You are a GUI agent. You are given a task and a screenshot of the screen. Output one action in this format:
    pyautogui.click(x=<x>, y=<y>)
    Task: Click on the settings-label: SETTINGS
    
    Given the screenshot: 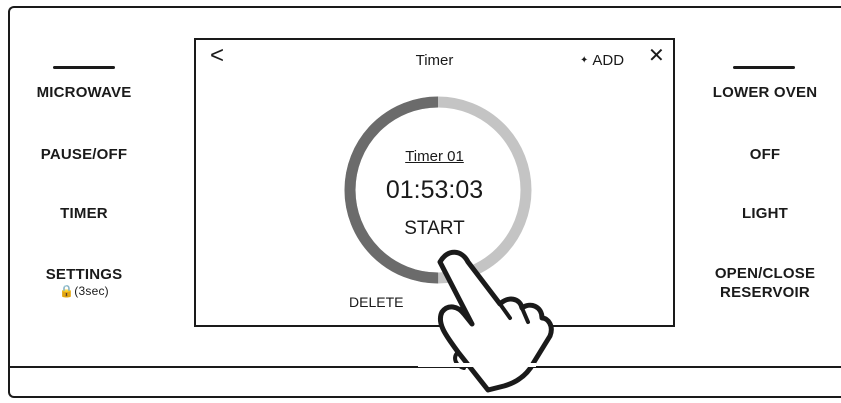 What is the action you would take?
    pyautogui.click(x=84, y=274)
    